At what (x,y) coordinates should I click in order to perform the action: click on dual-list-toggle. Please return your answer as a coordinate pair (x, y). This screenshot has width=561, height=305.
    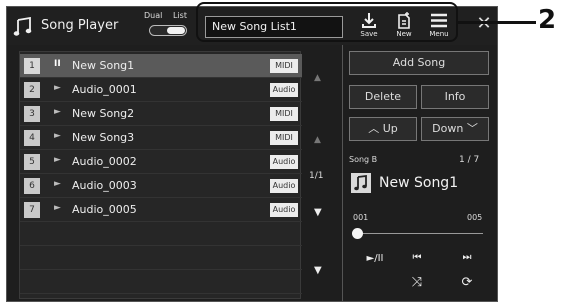
    Looking at the image, I should click on (168, 30).